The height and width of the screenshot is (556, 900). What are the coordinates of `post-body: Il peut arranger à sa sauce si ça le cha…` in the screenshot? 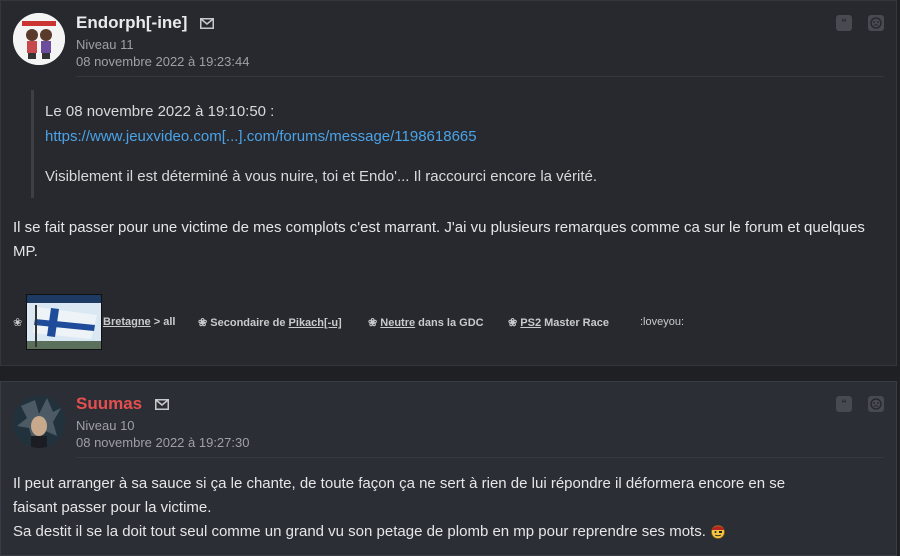 It's located at (448, 508).